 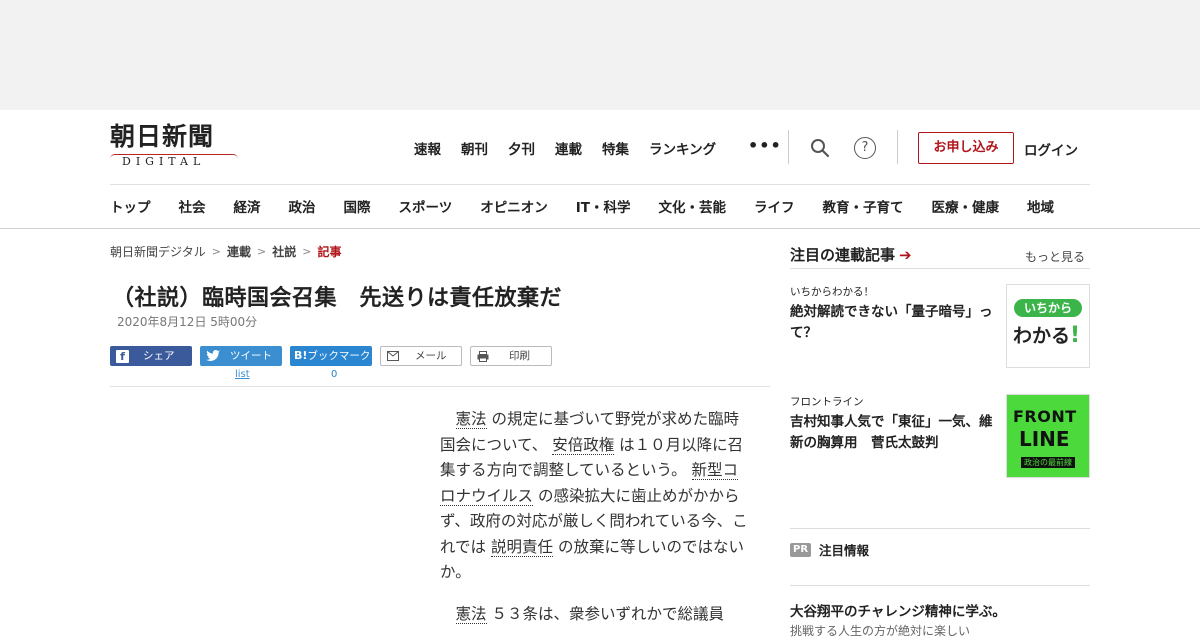 What do you see at coordinates (865, 148) in the screenshot?
I see `help-icon: ?` at bounding box center [865, 148].